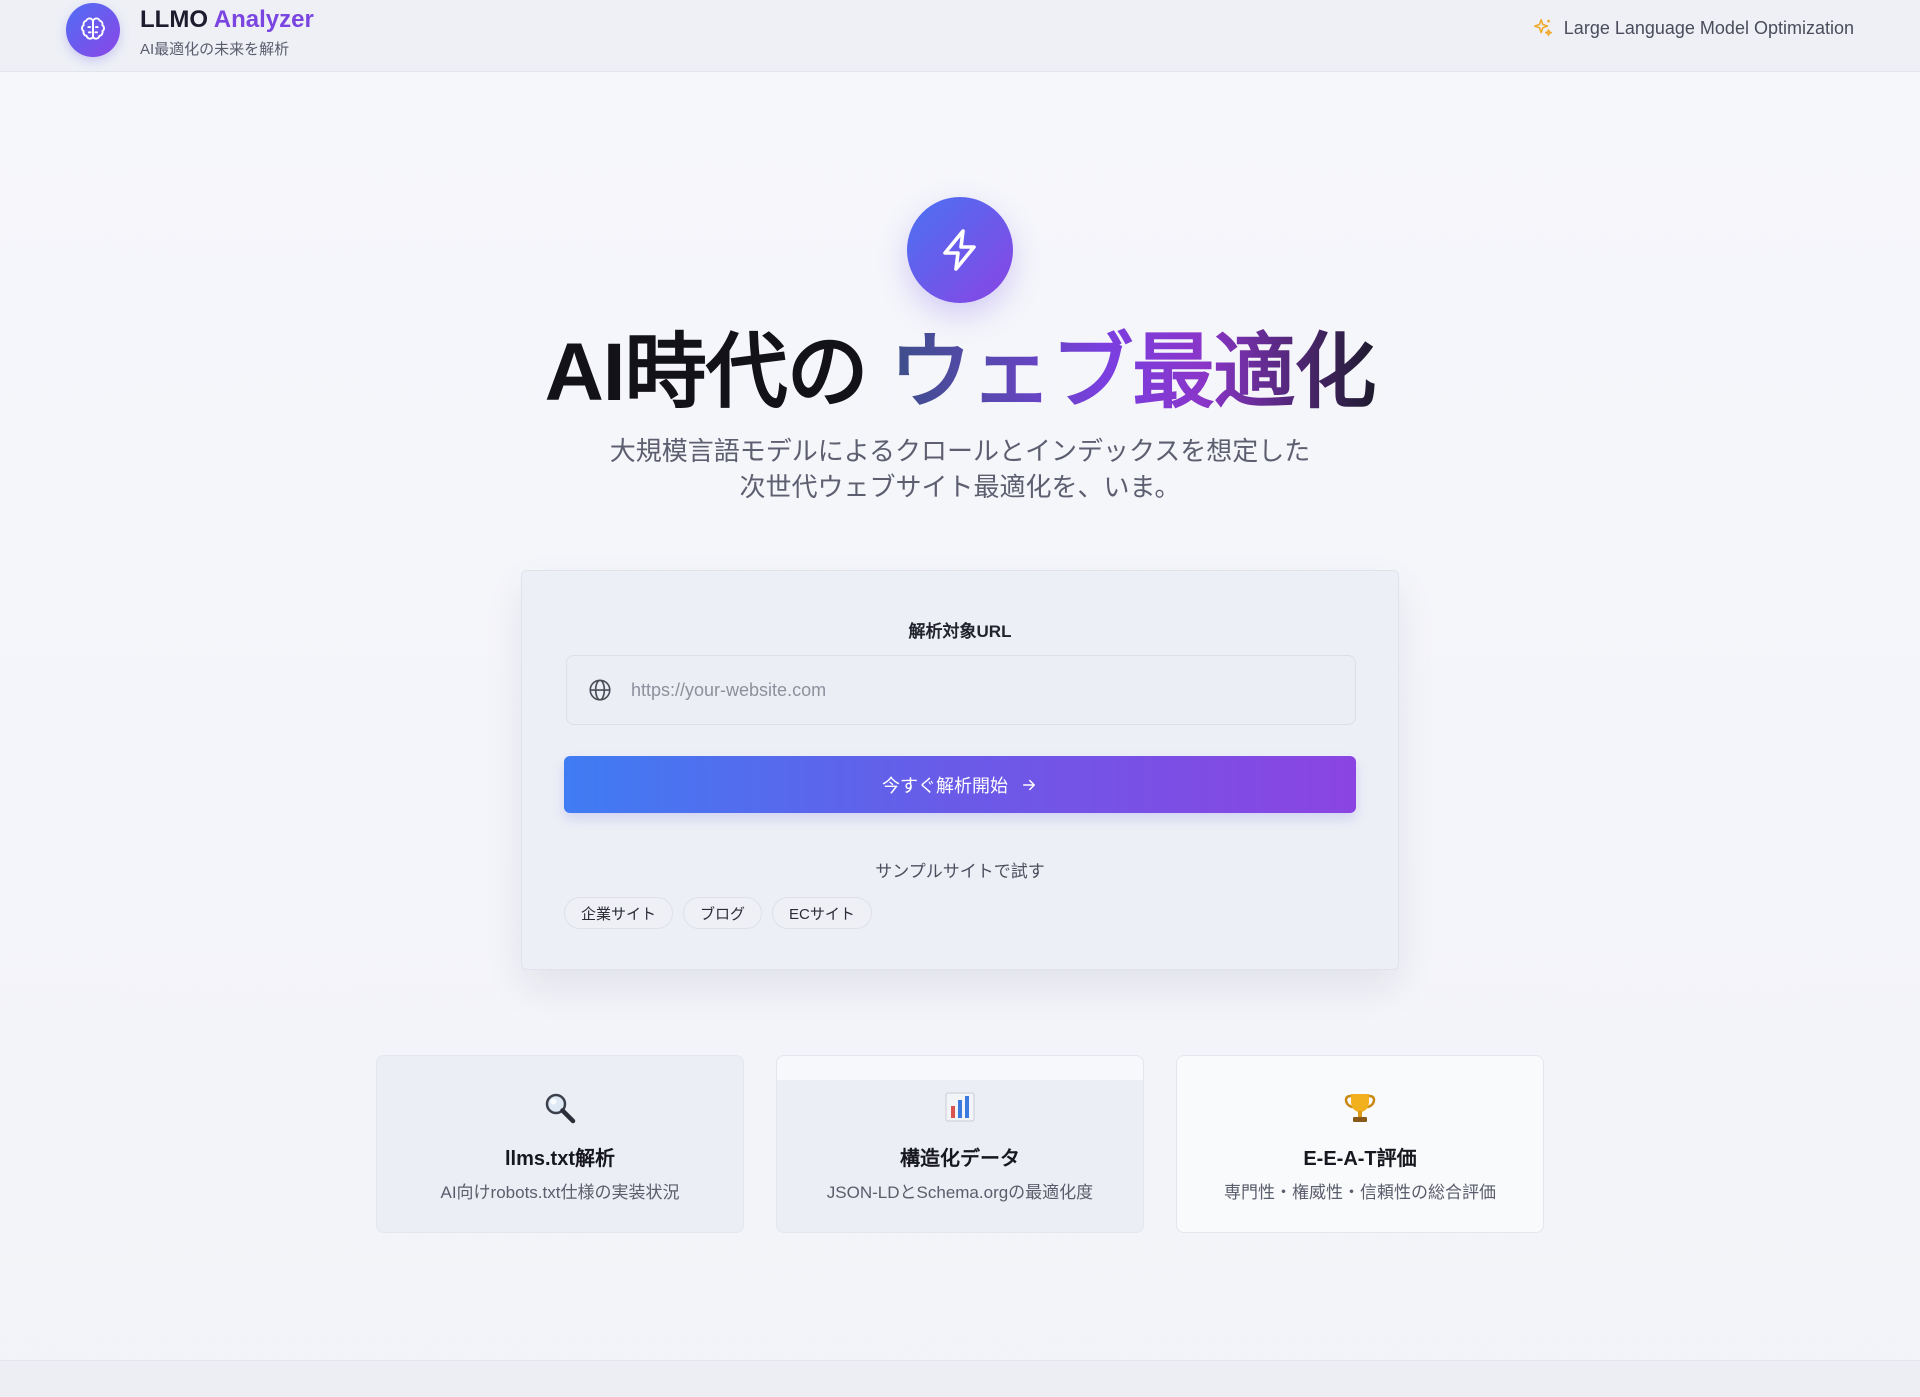  Describe the element at coordinates (1708, 27) in the screenshot. I see `header-tagline-text: Large Language Model Optimization` at that location.